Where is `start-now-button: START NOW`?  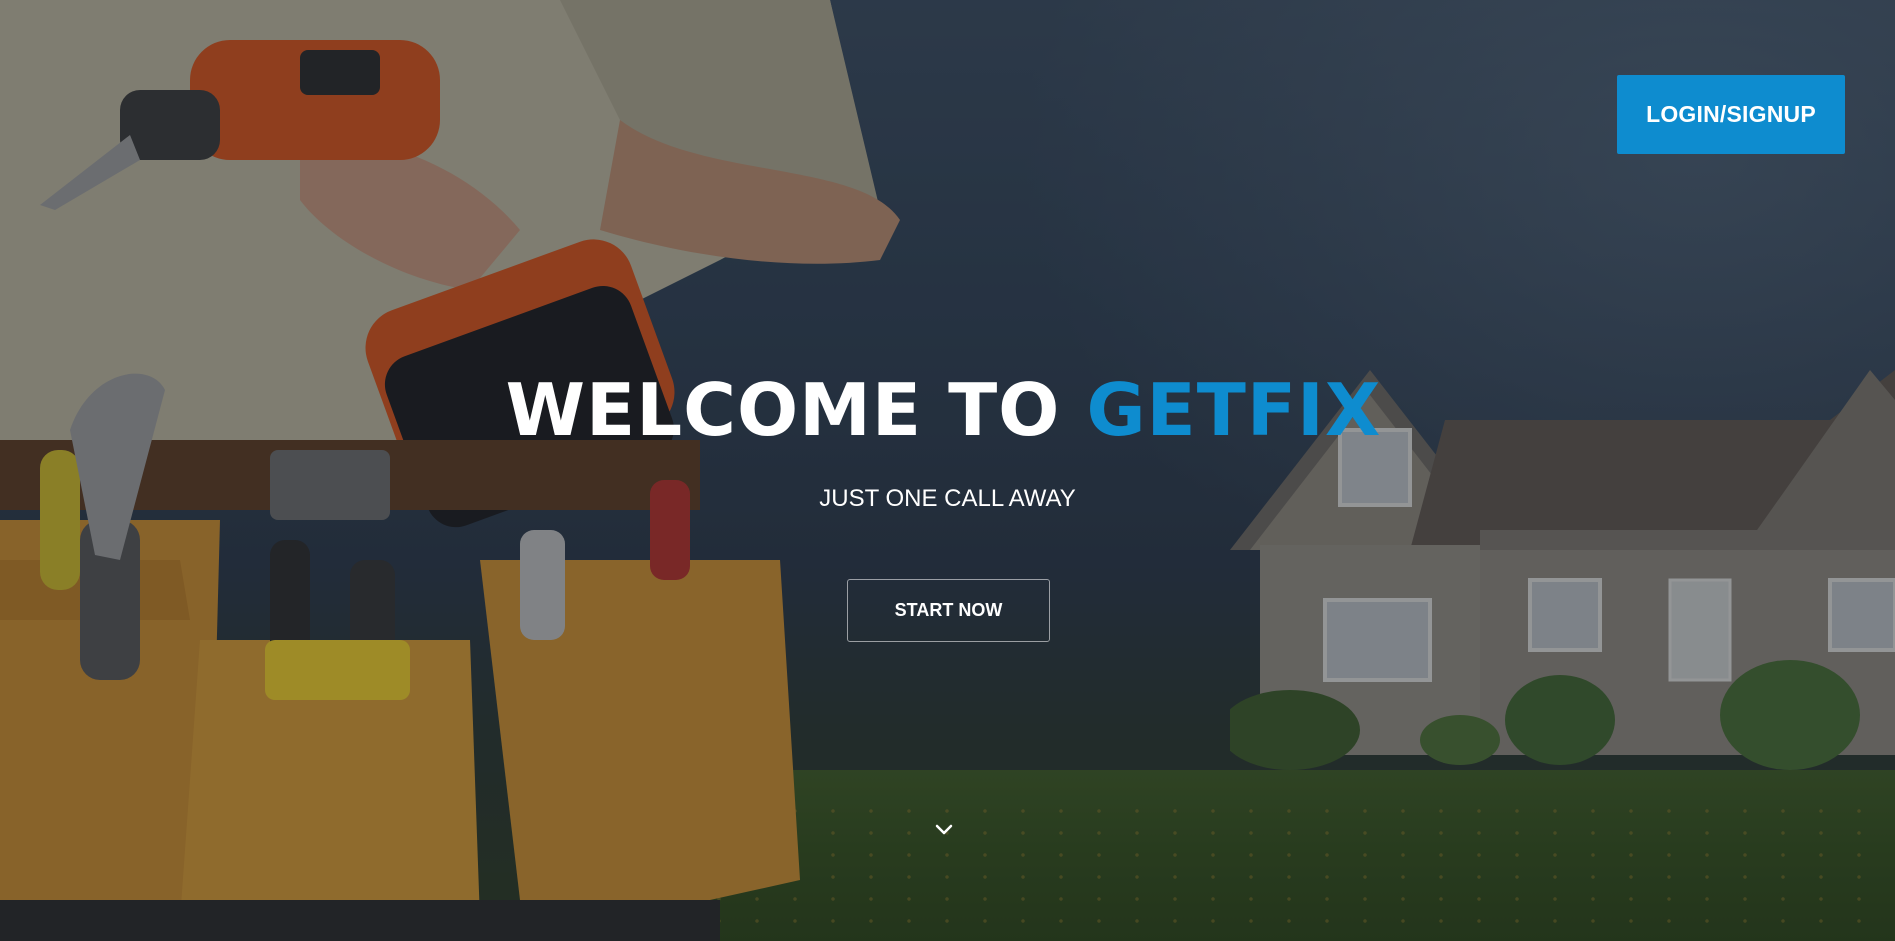 start-now-button: START NOW is located at coordinates (948, 610).